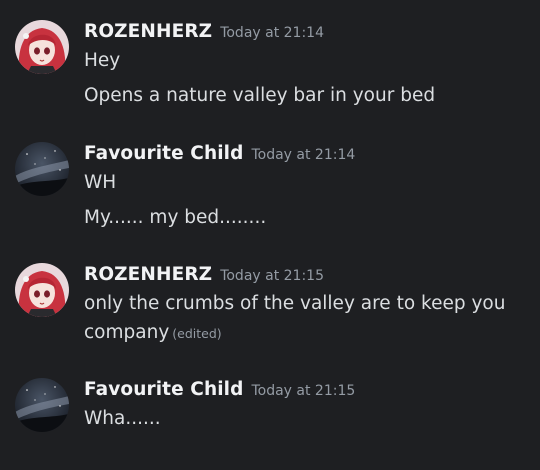 This screenshot has height=470, width=540. Describe the element at coordinates (102, 60) in the screenshot. I see `message-text: Hey` at that location.